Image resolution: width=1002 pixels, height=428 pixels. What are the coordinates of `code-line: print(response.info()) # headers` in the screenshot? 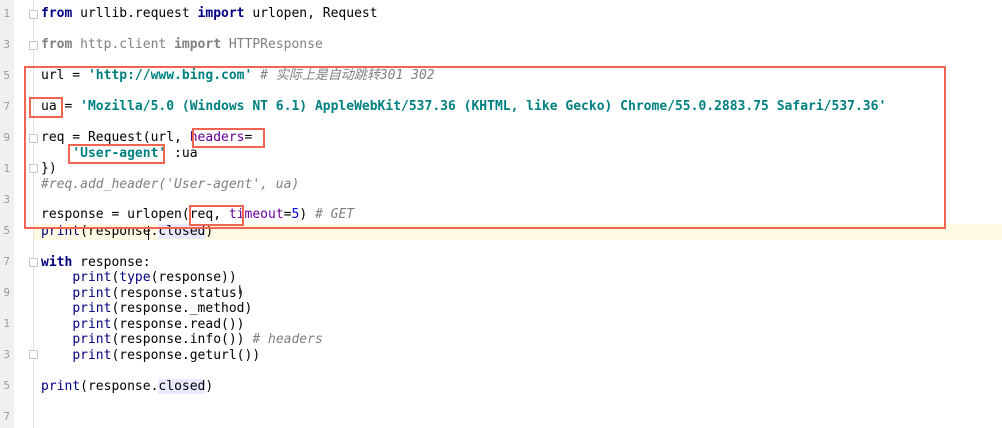 It's located at (182, 339).